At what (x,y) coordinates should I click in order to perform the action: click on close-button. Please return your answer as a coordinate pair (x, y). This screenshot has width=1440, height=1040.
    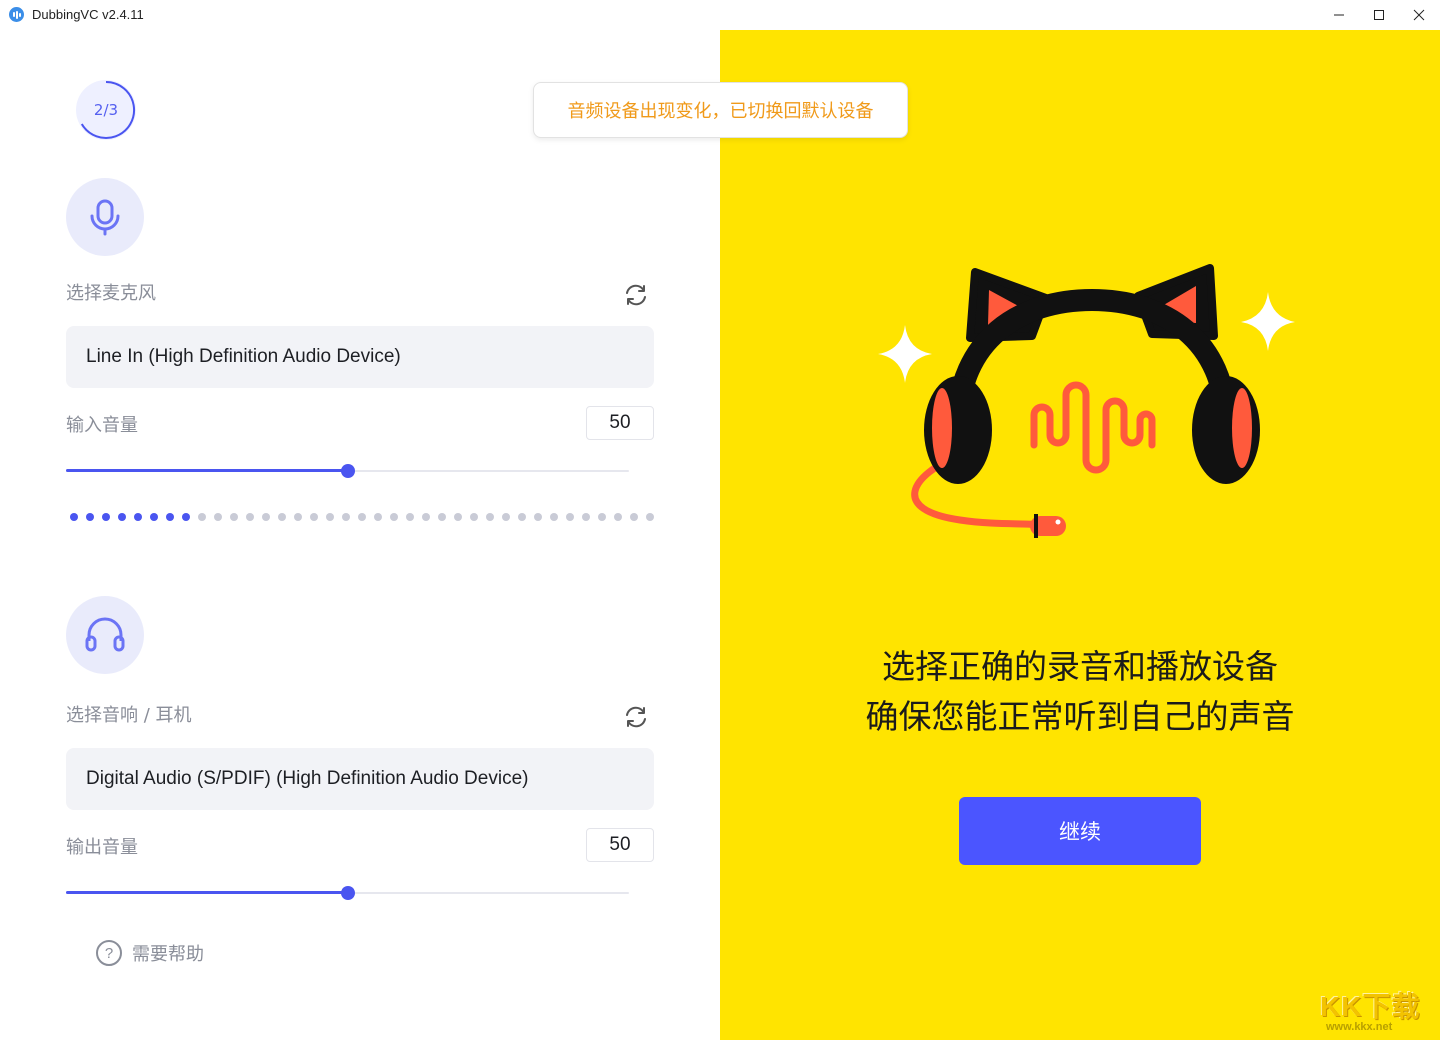
    Looking at the image, I should click on (1418, 15).